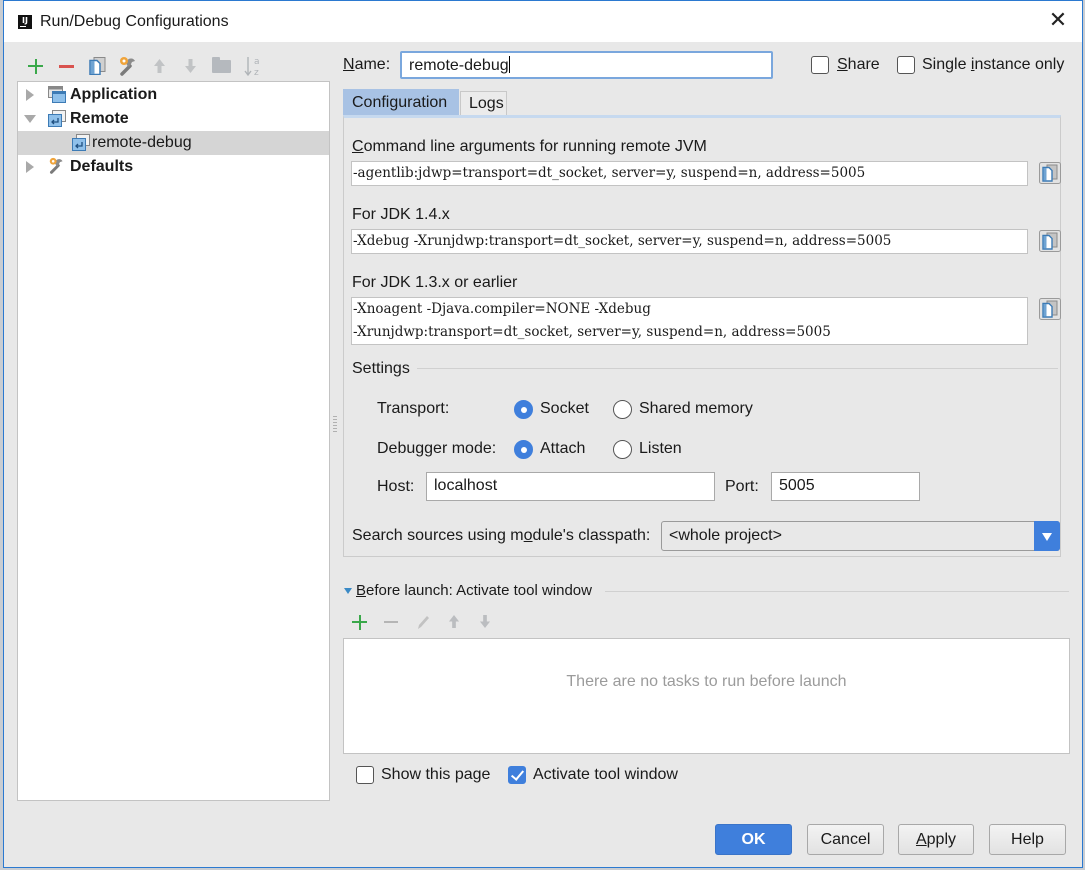  What do you see at coordinates (753, 839) in the screenshot?
I see `ok-button: OK` at bounding box center [753, 839].